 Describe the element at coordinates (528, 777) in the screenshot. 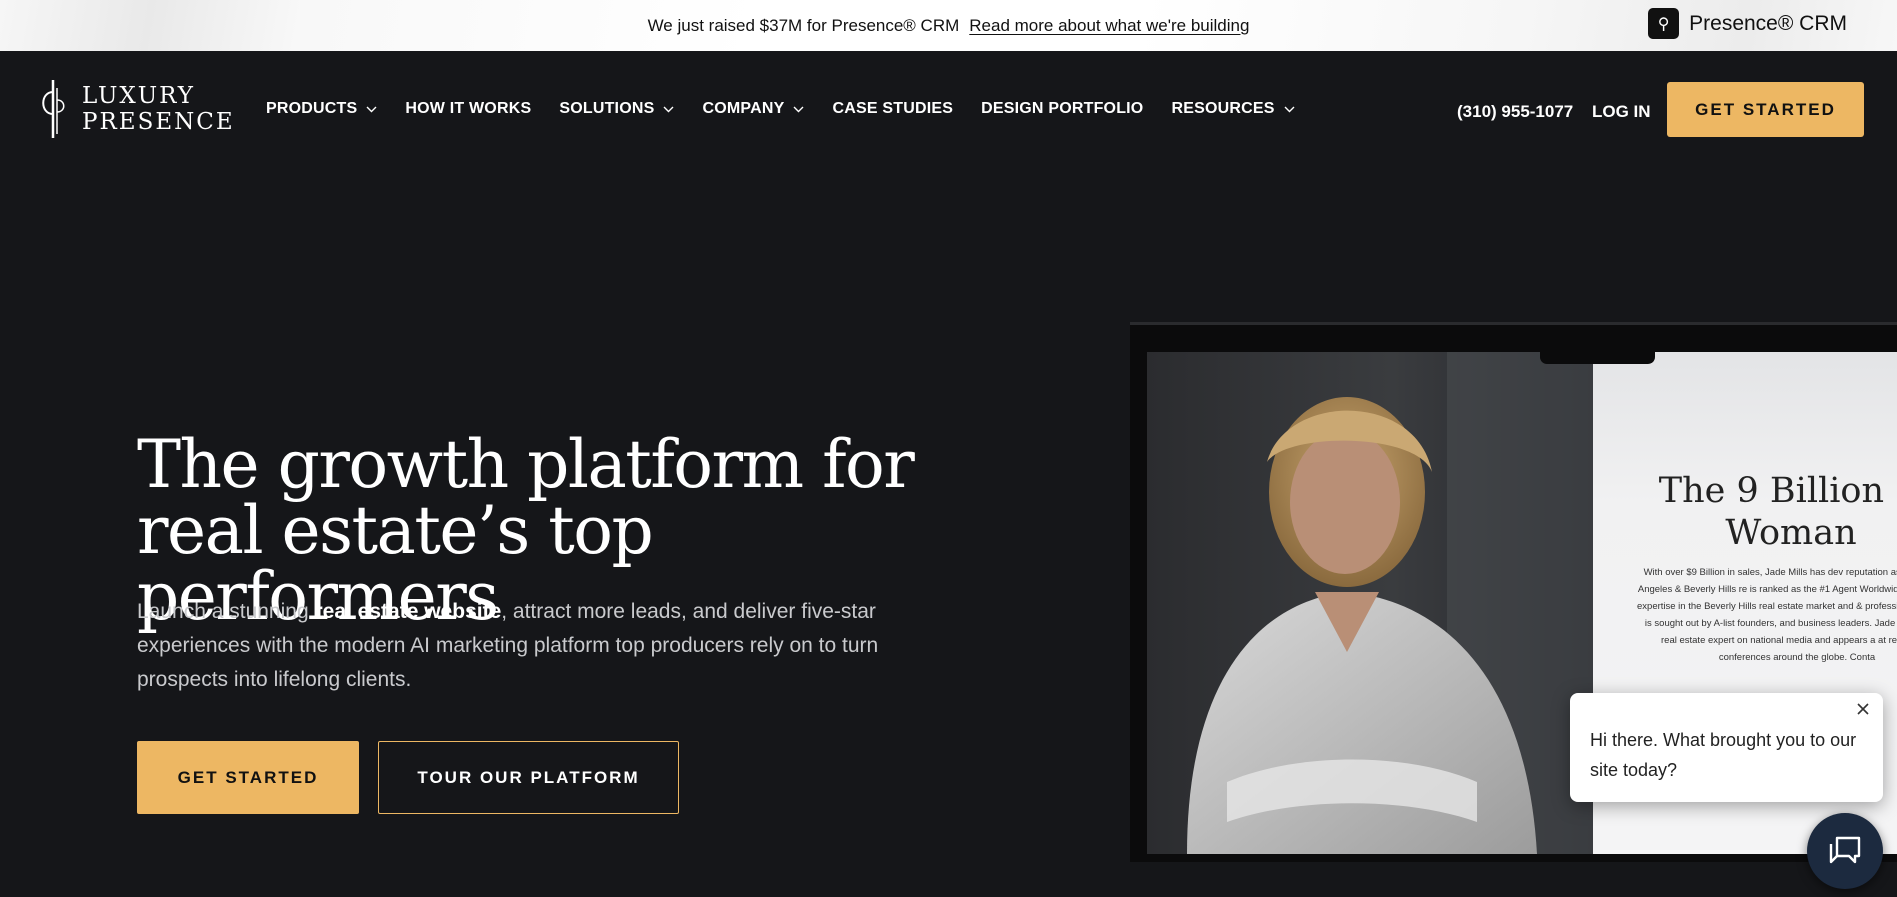

I see `tour-platform-button: TOUR OUR PLATFORM` at that location.